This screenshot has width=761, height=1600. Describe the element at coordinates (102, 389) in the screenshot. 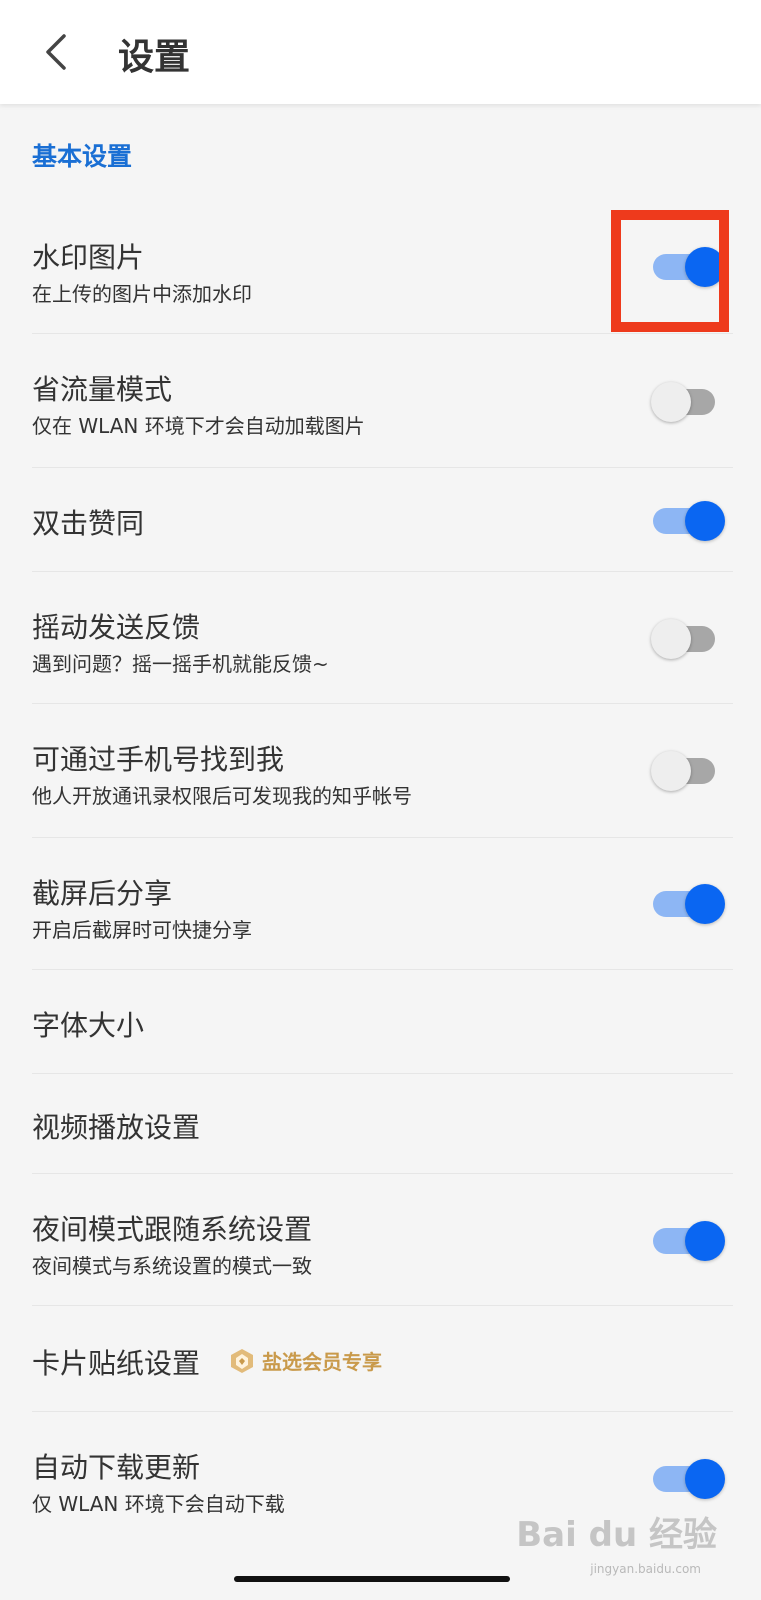

I see `setting-title: 省流量模式` at that location.